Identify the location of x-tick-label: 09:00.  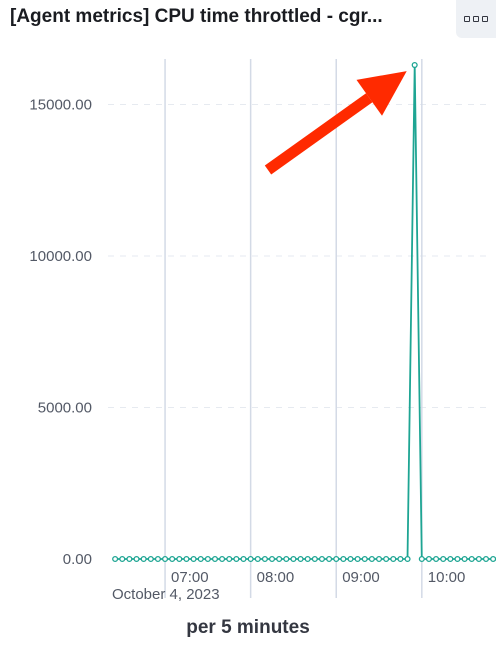
(361, 577).